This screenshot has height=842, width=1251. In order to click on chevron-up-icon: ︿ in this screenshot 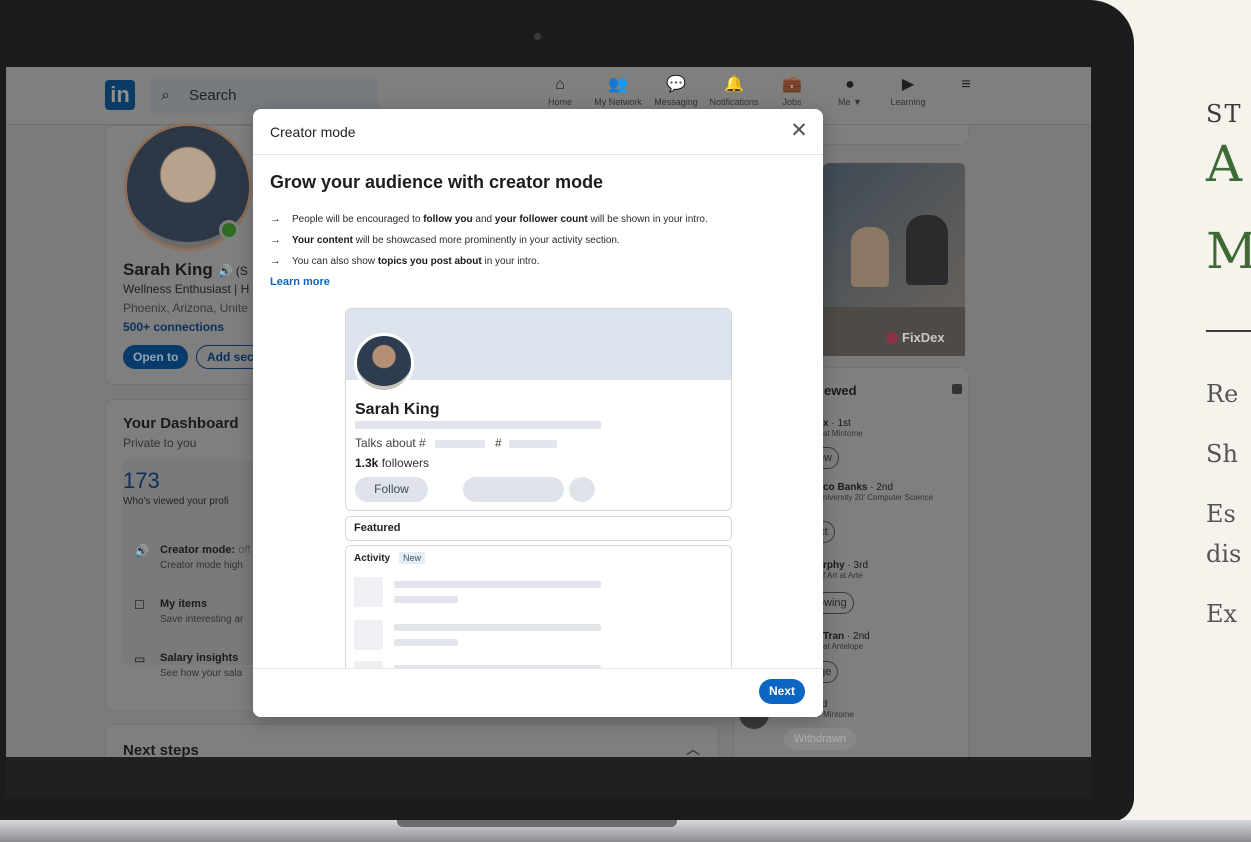, I will do `click(693, 748)`.